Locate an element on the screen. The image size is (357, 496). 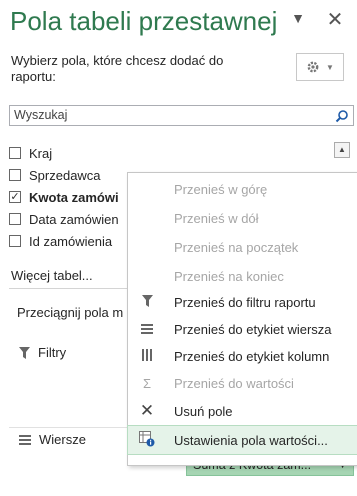
menu-item-move-to-beginning: Przenieś na początek is located at coordinates (242, 247).